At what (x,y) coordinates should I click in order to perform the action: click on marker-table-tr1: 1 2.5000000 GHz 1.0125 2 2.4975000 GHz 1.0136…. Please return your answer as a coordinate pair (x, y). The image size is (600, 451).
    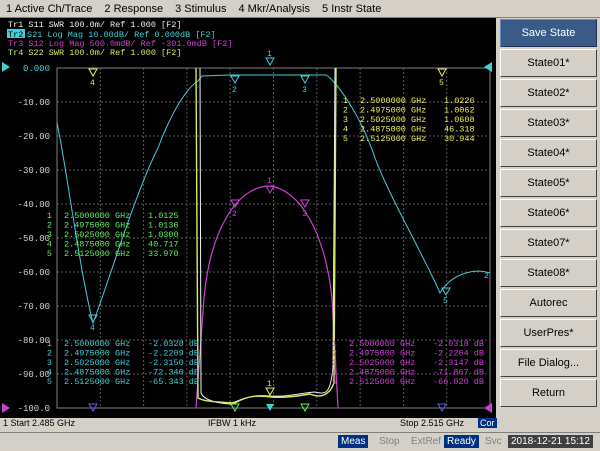
    Looking at the image, I should click on (113, 235).